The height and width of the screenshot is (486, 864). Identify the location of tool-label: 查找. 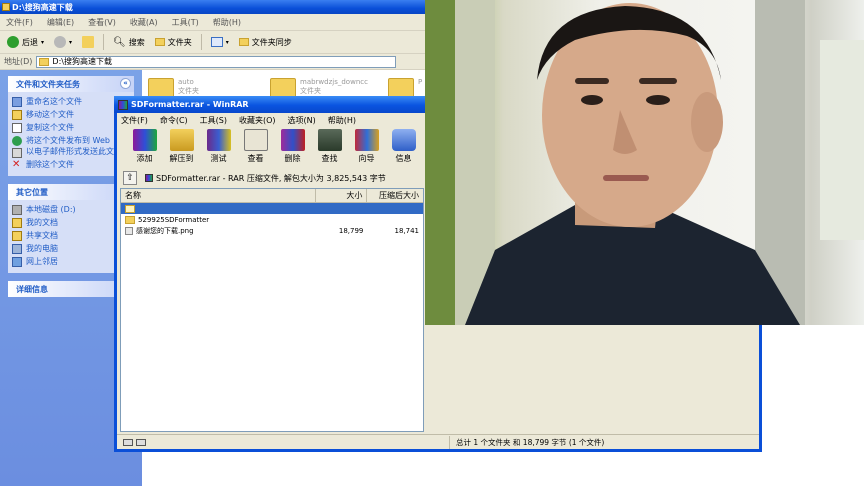
(329, 158).